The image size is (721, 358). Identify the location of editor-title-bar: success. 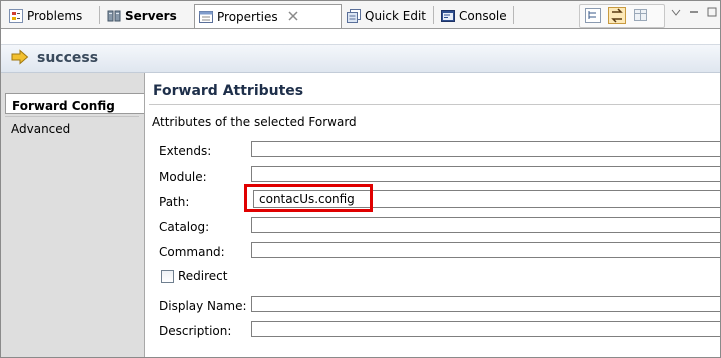
(360, 58).